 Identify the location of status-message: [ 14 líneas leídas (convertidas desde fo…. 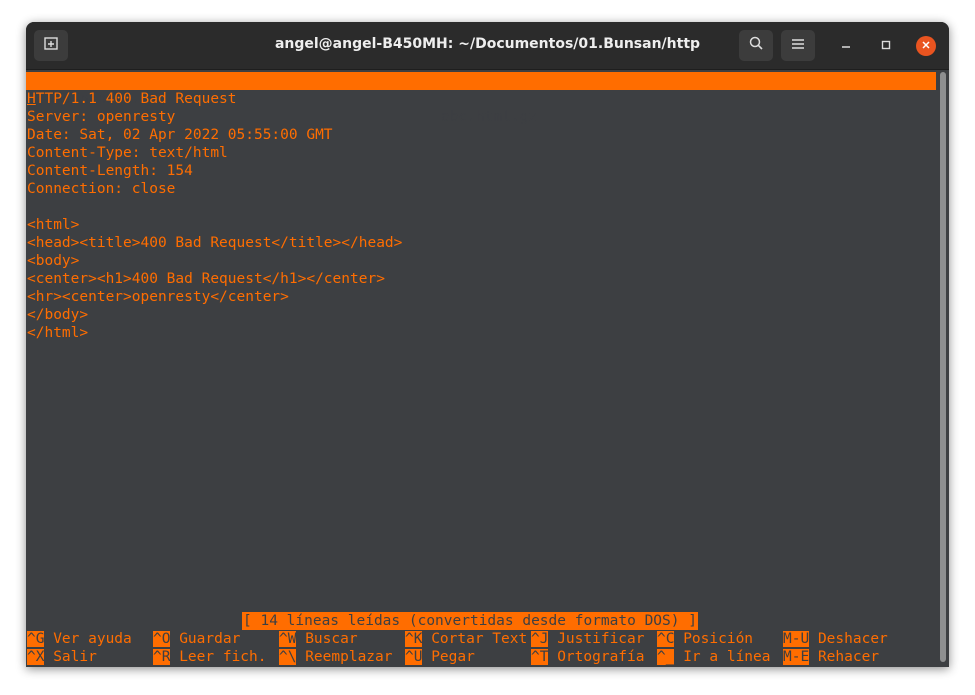
(470, 621).